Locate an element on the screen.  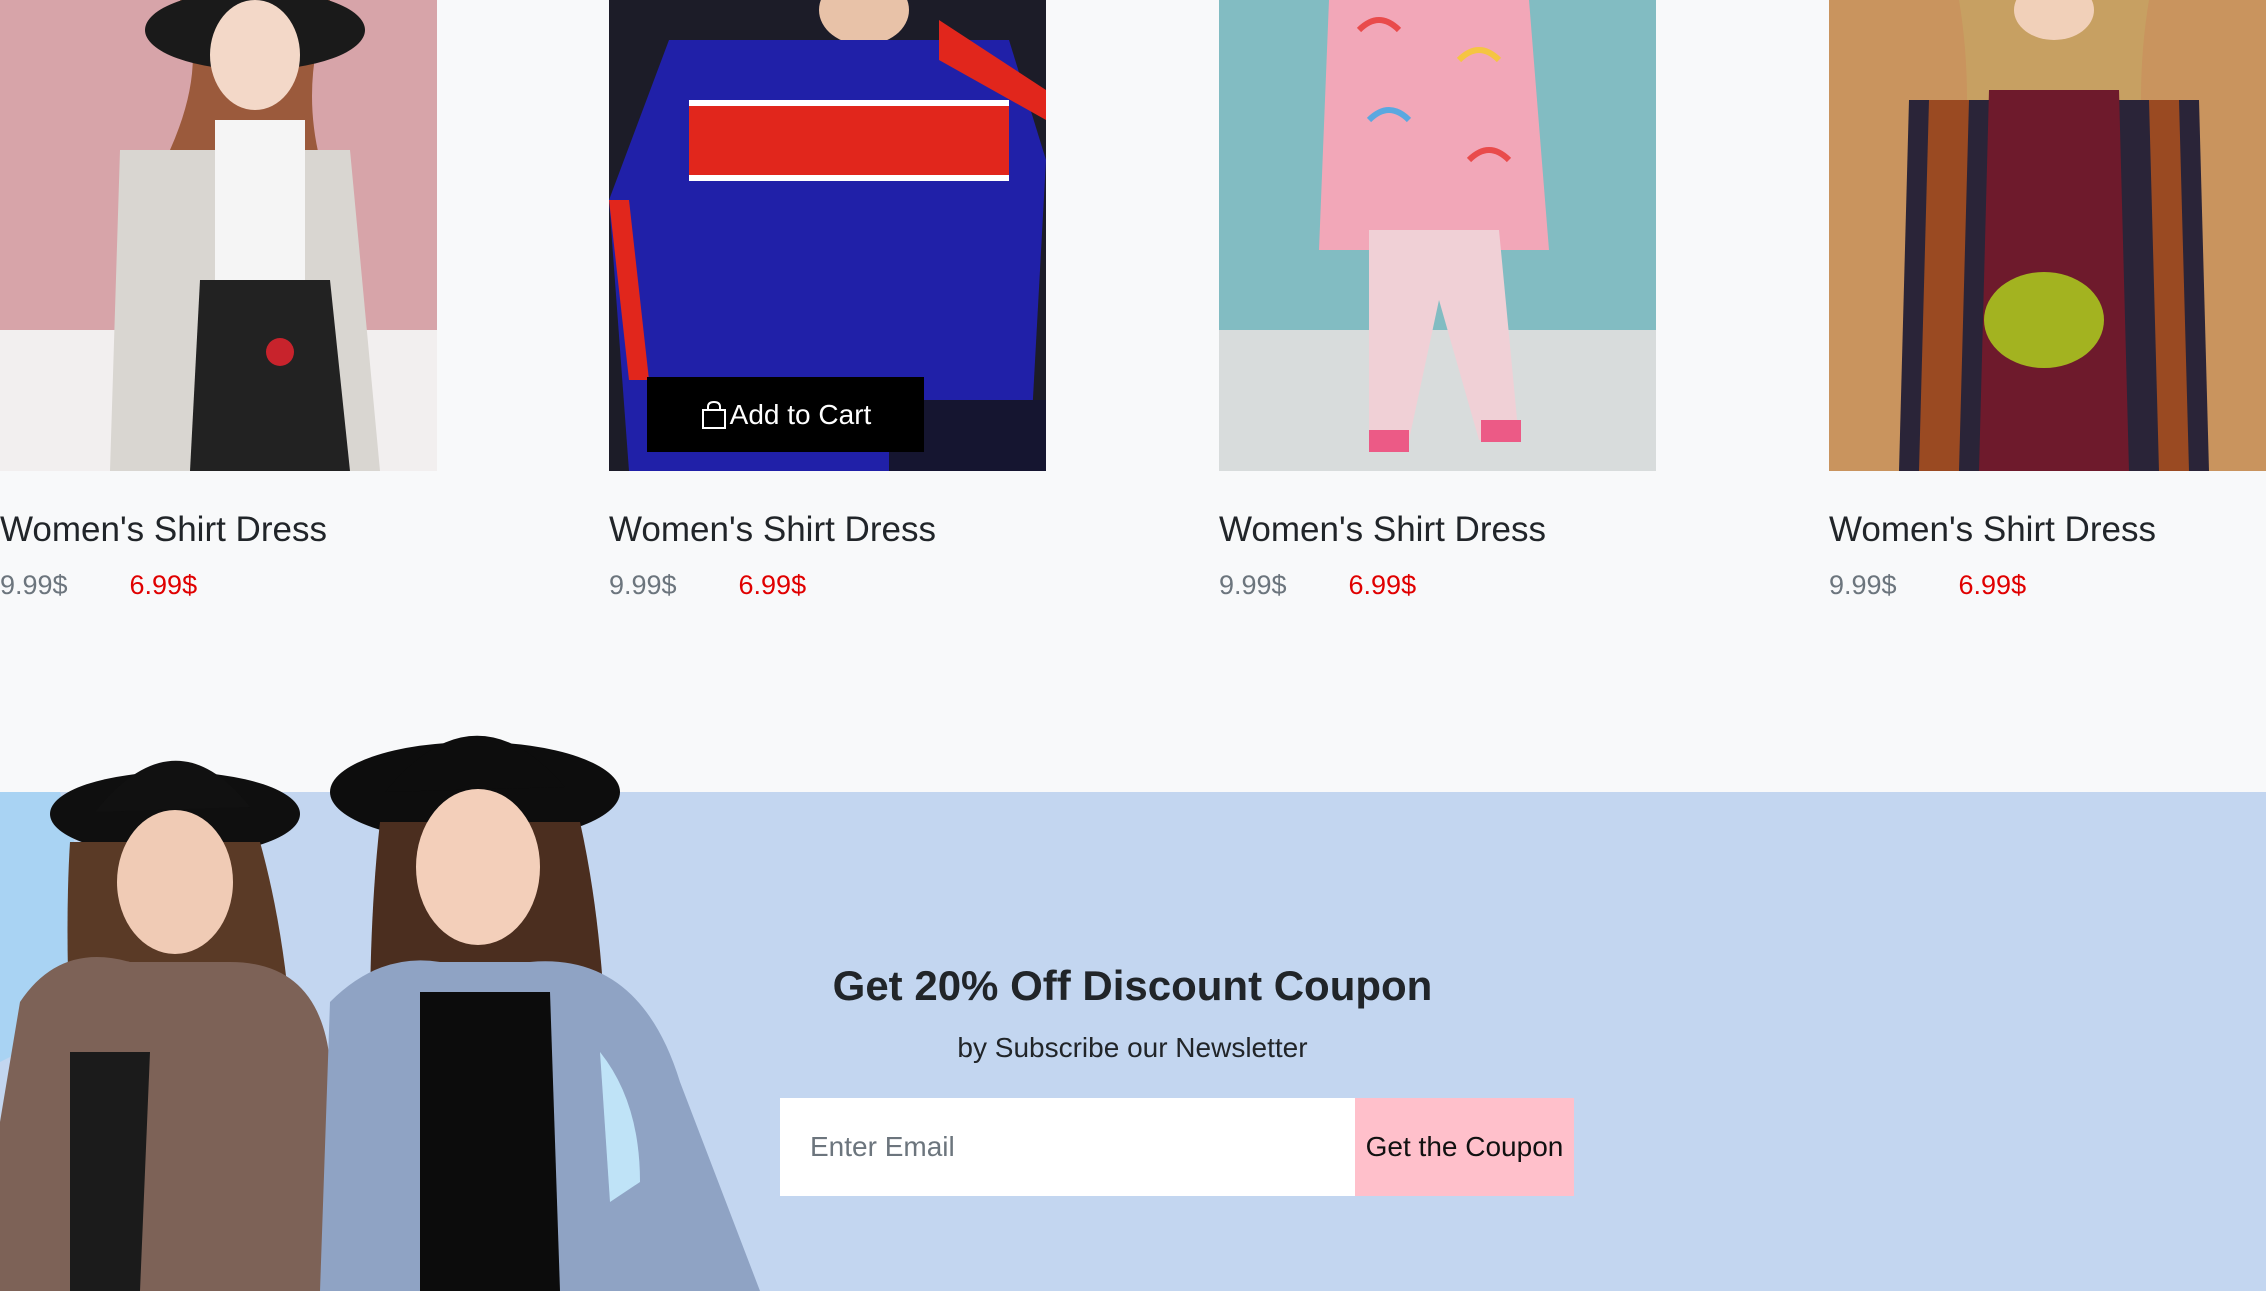
newsletter-title: Get 20% Off Discount Coupon is located at coordinates (1132, 985).